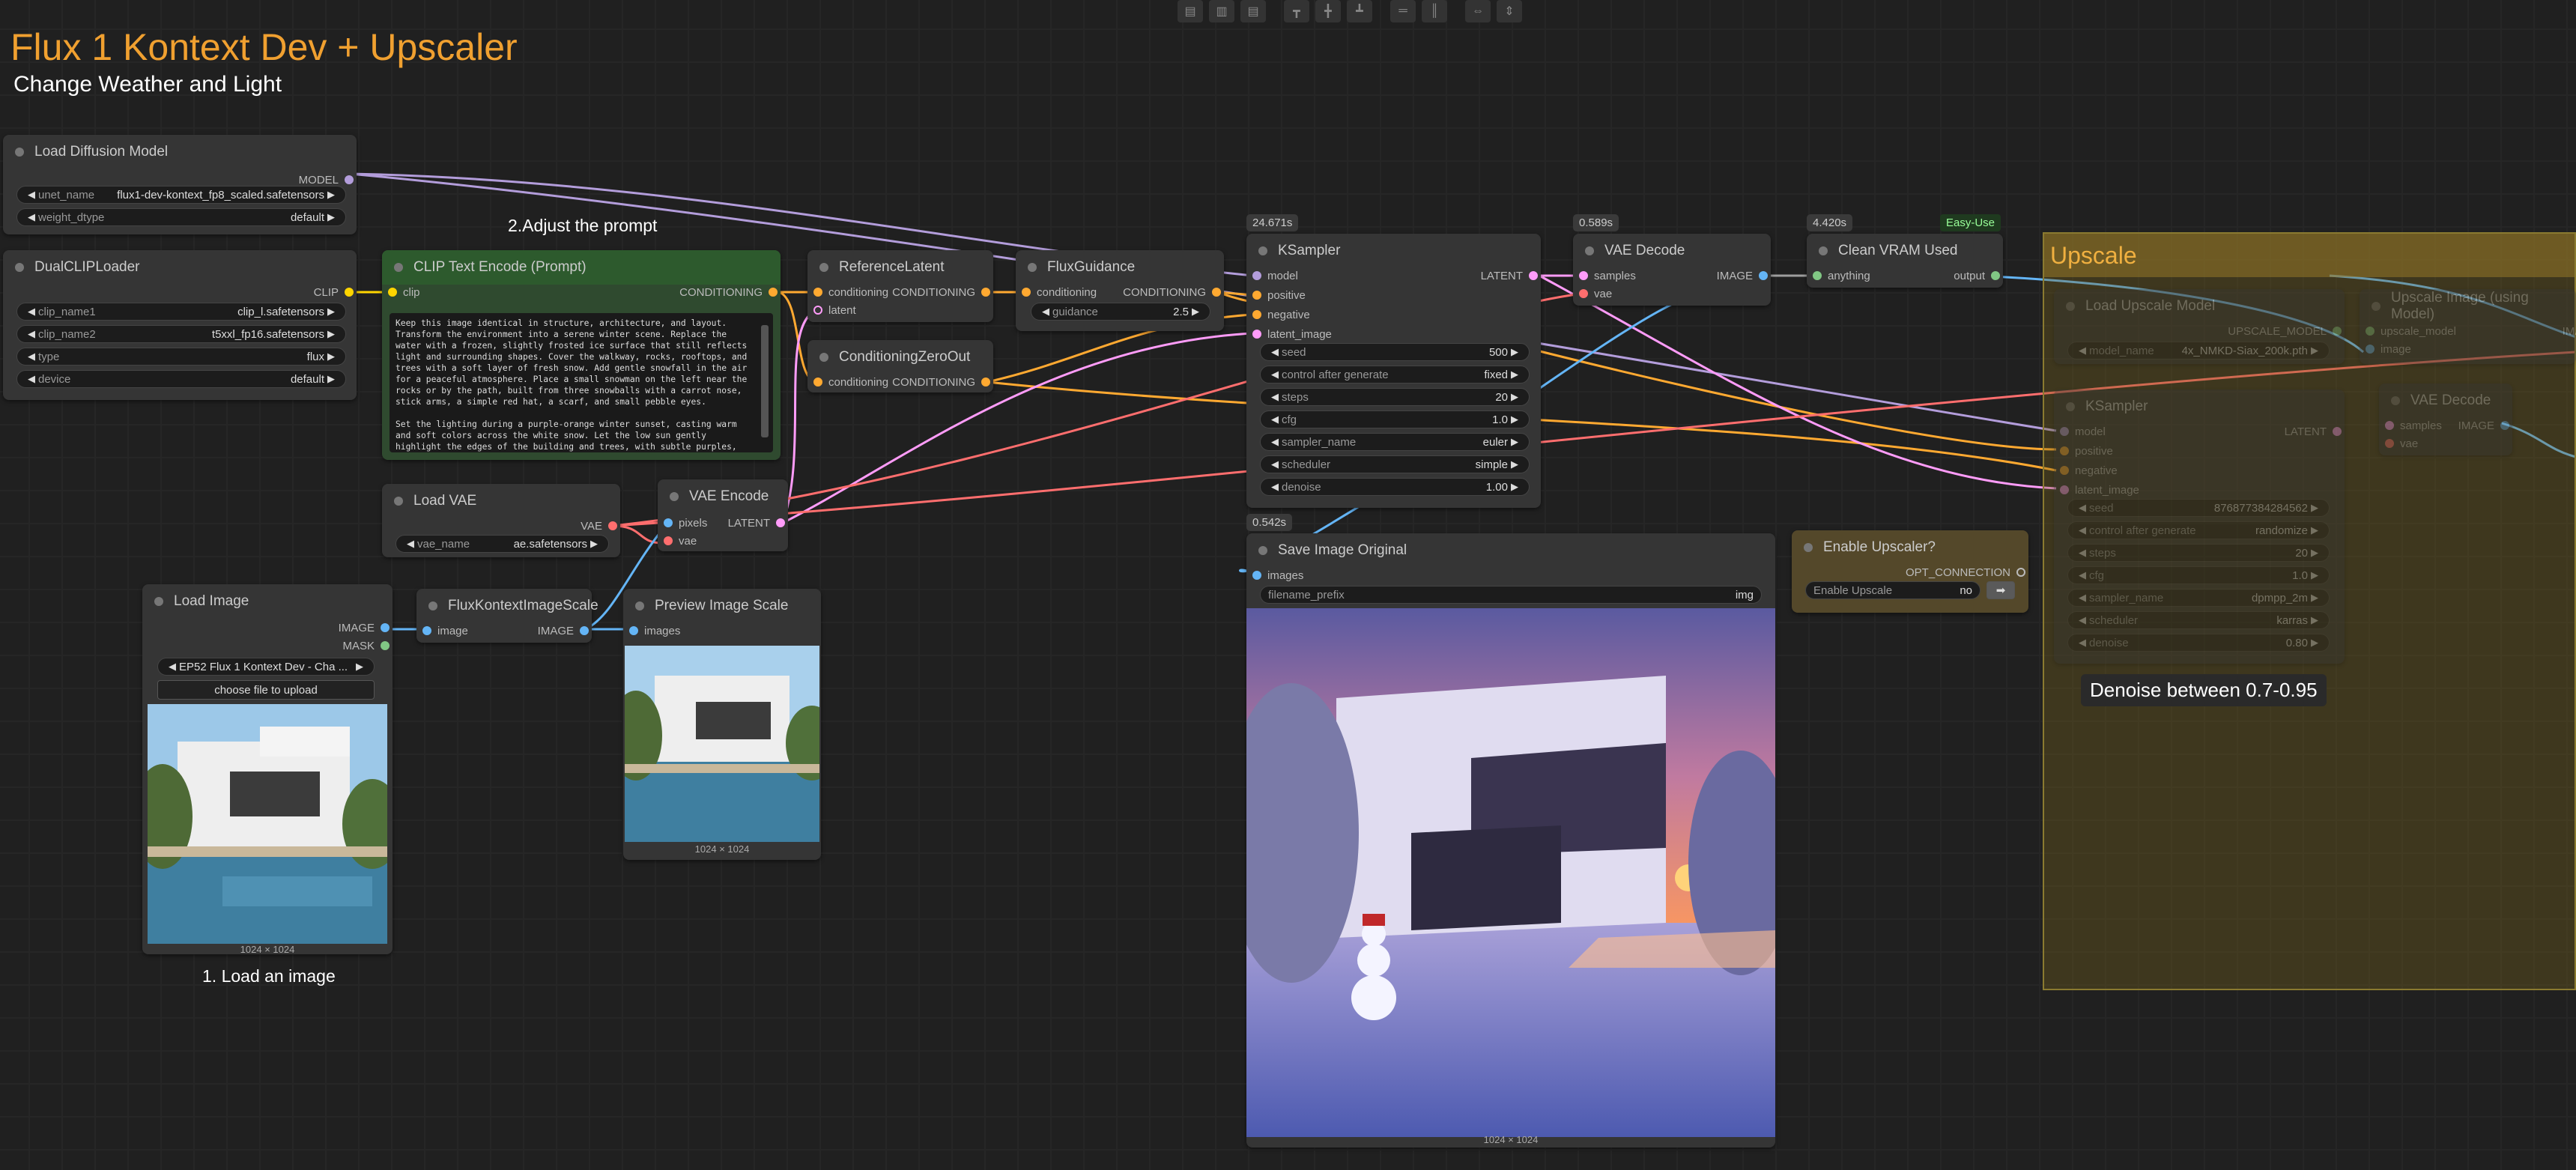 Image resolution: width=2576 pixels, height=1170 pixels. Describe the element at coordinates (1403, 11) in the screenshot. I see `distribute-h-icon: ═` at that location.